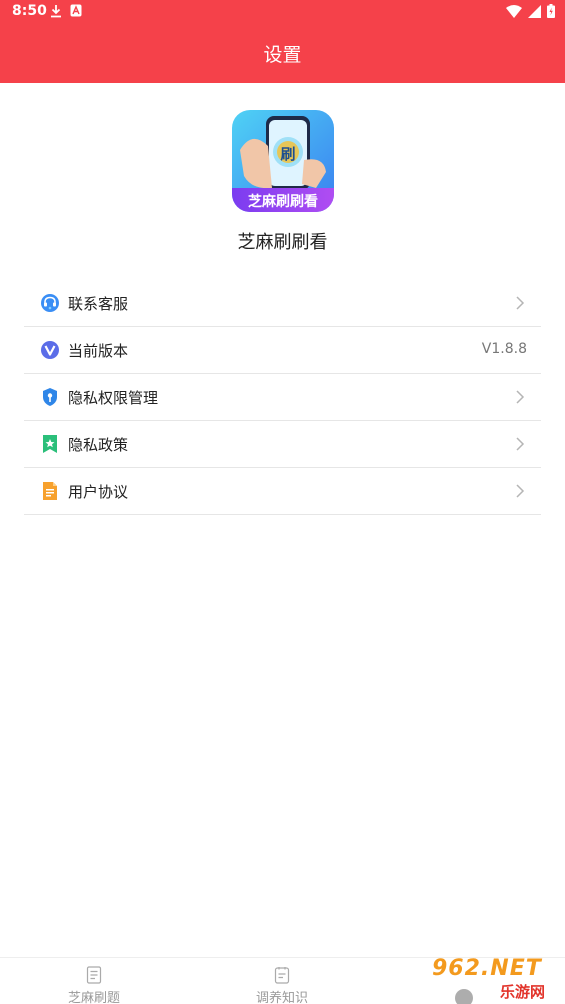 Image resolution: width=565 pixels, height=1004 pixels. I want to click on bookmark-star-icon, so click(50, 444).